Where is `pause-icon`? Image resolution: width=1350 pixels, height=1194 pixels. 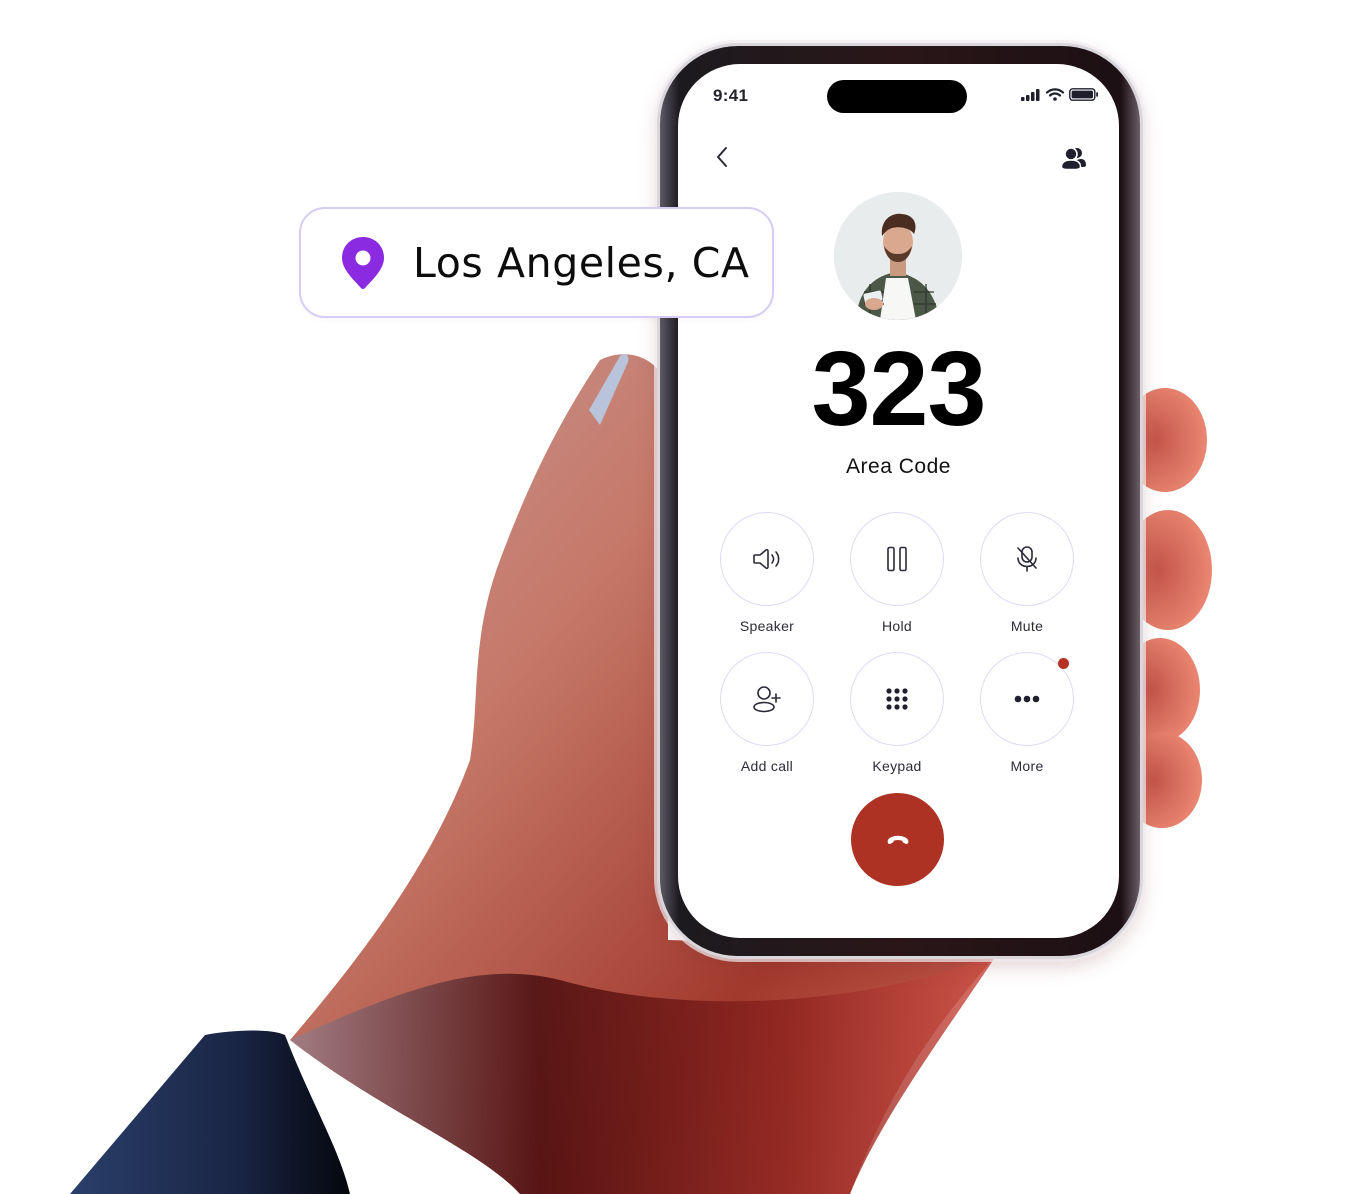 pause-icon is located at coordinates (897, 559).